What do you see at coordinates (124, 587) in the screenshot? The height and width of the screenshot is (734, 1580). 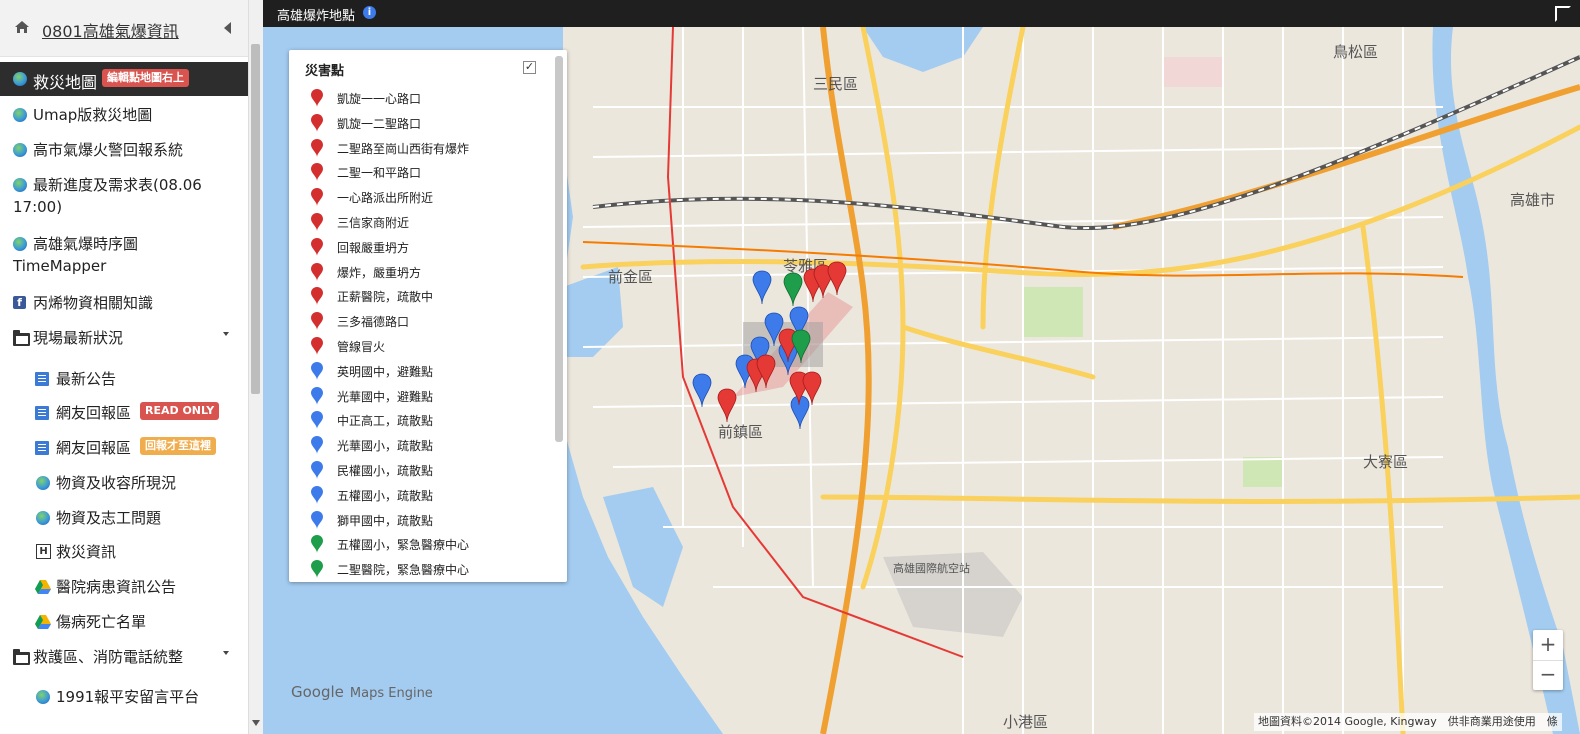 I see `sidebar-item-hospital-info: 醫院病患資訊公告` at bounding box center [124, 587].